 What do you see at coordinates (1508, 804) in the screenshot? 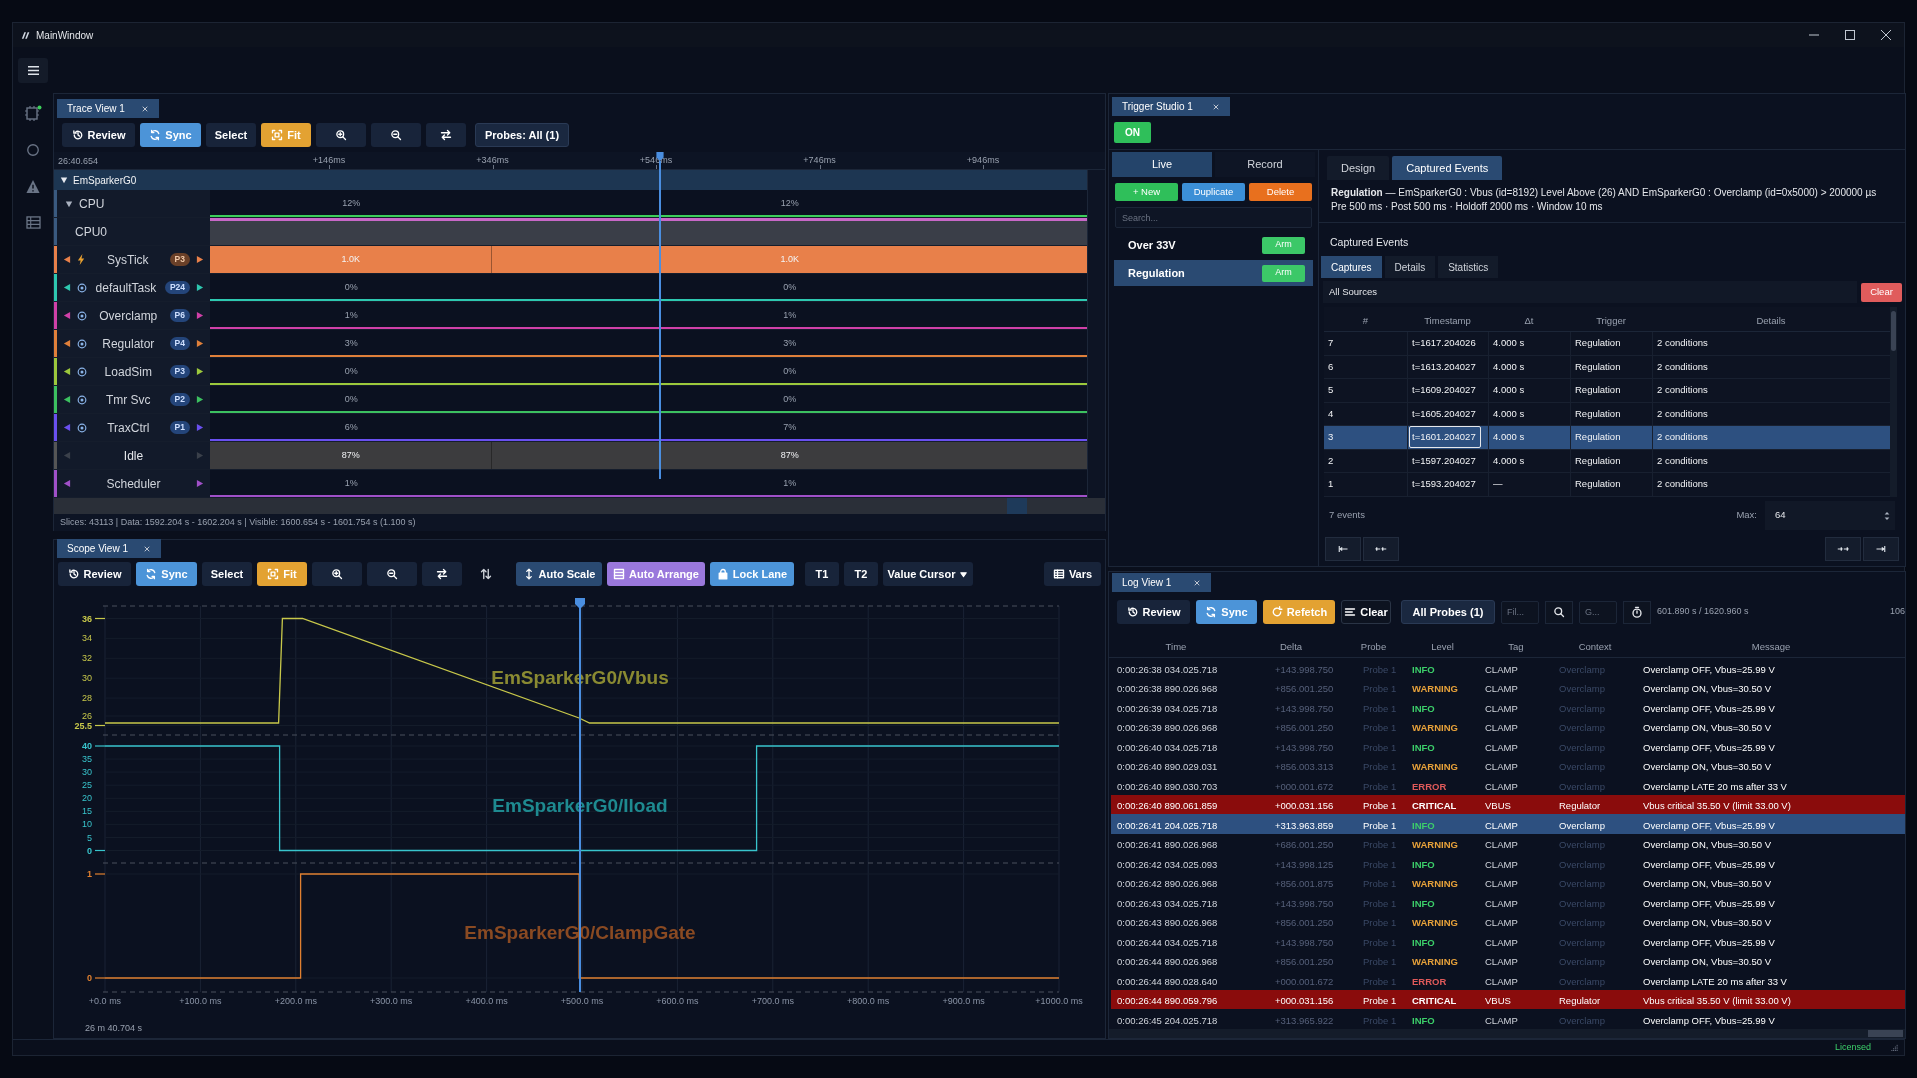
I see `log-row: 0:00:26:40 890.061.859 +000.031.156 Probe 1 CRITICAL VBUS Regulator Vbus critical 35.50 V (limit 33.00 V)` at bounding box center [1508, 804].